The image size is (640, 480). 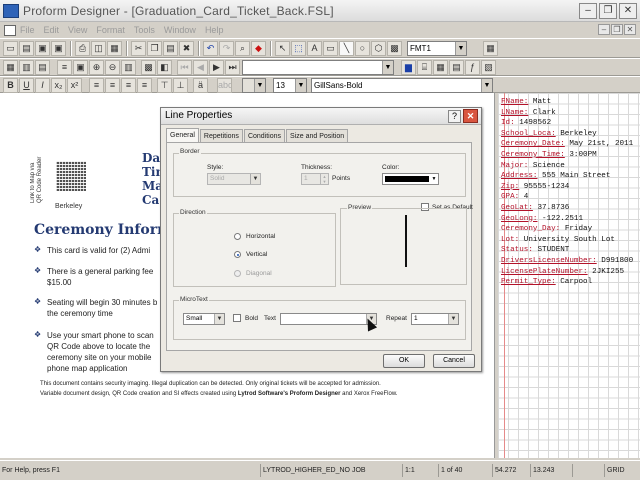 What do you see at coordinates (226, 48) in the screenshot?
I see `redo-icon: ↷` at bounding box center [226, 48].